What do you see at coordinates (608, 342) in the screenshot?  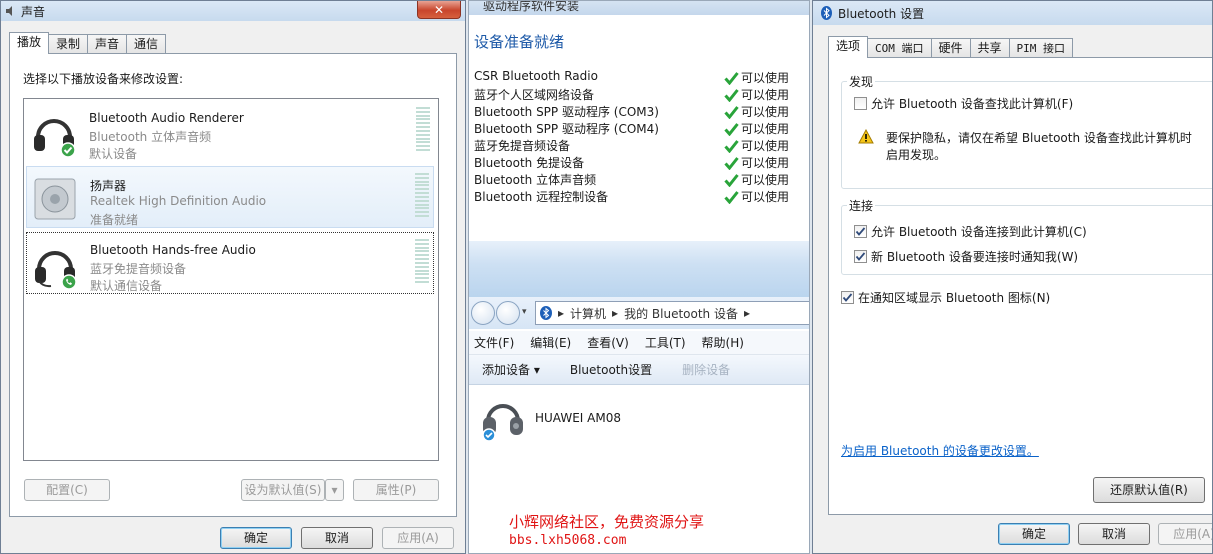 I see `menu-view: 查看(V)` at bounding box center [608, 342].